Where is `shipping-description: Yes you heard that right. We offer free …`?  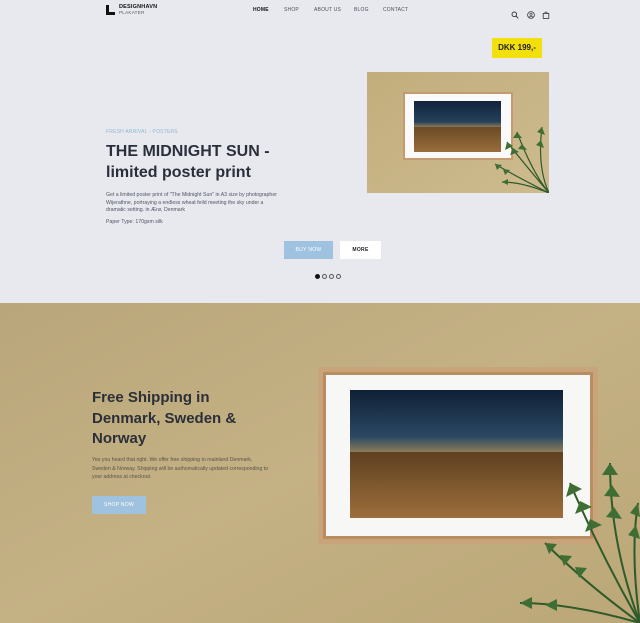
shipping-description: Yes you heard that right. We offer free … is located at coordinates (180, 468).